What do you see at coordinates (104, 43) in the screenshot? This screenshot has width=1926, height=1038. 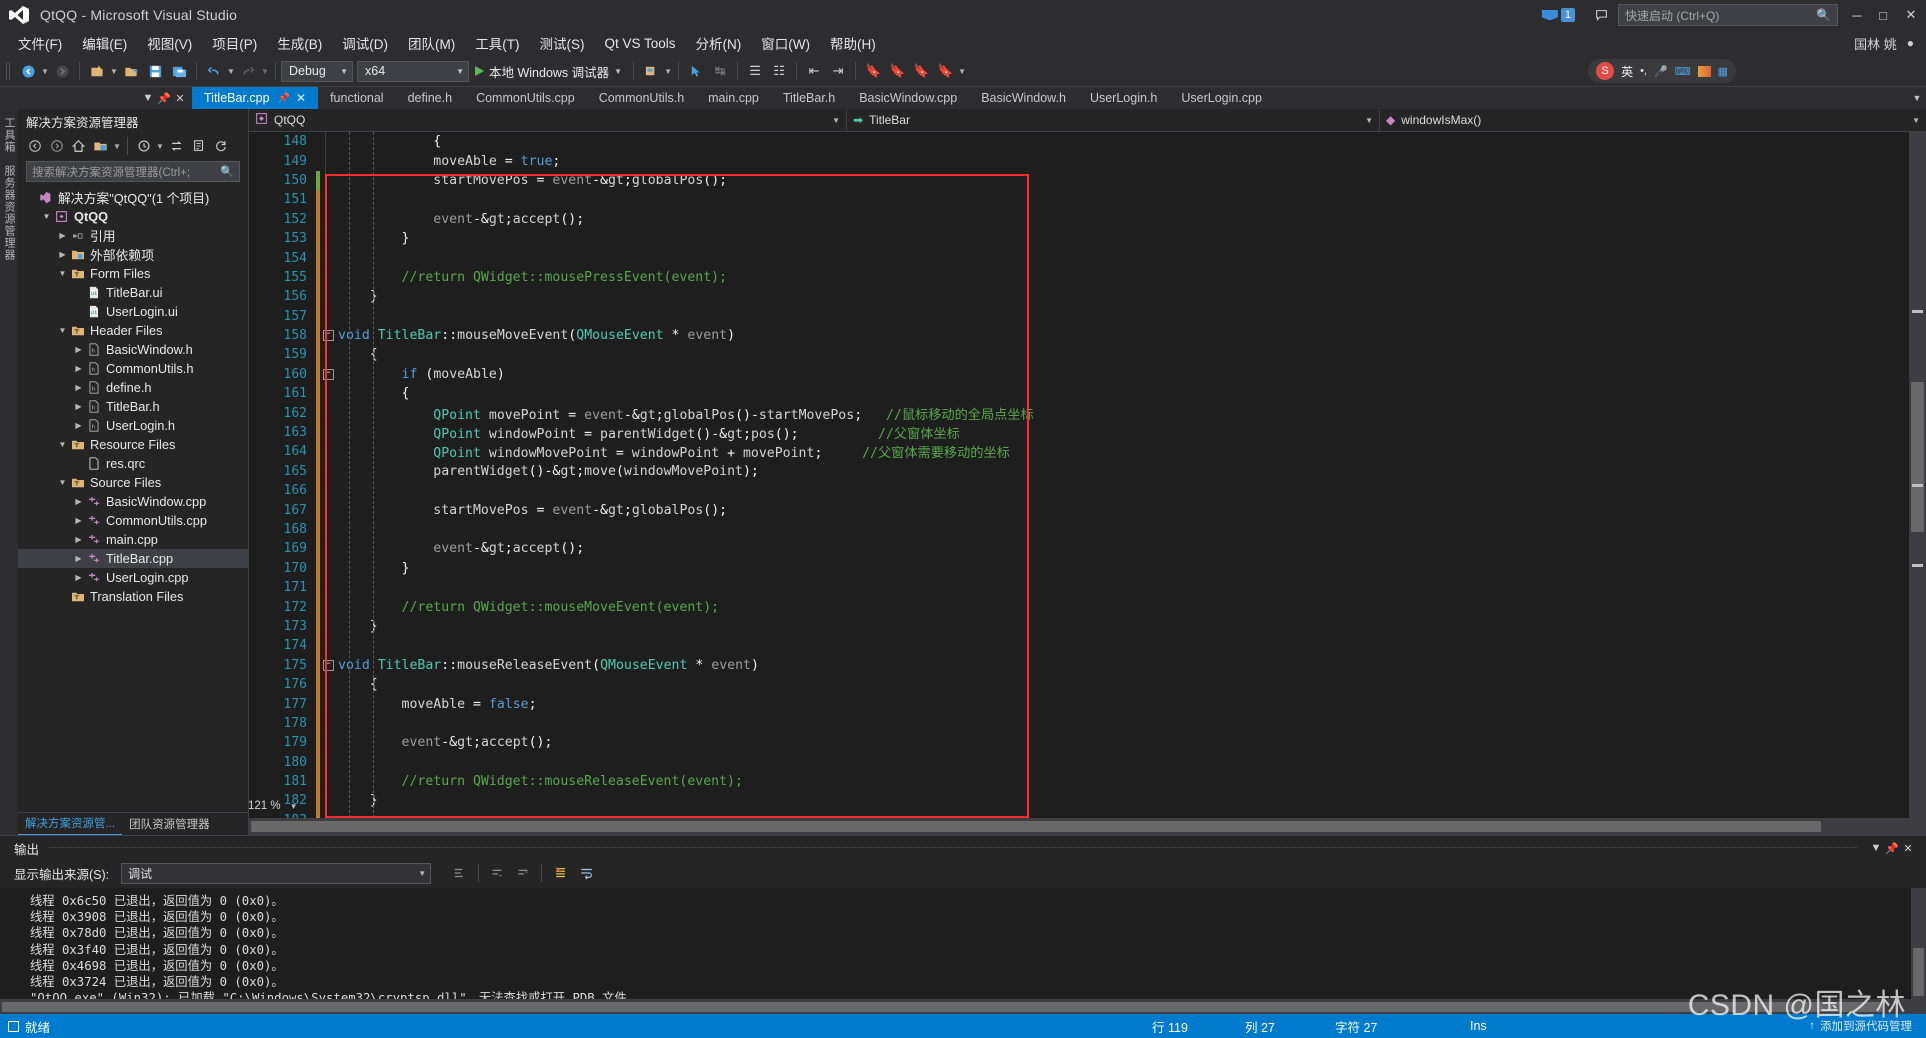 I see `menu-item-edit: 编辑(E)` at bounding box center [104, 43].